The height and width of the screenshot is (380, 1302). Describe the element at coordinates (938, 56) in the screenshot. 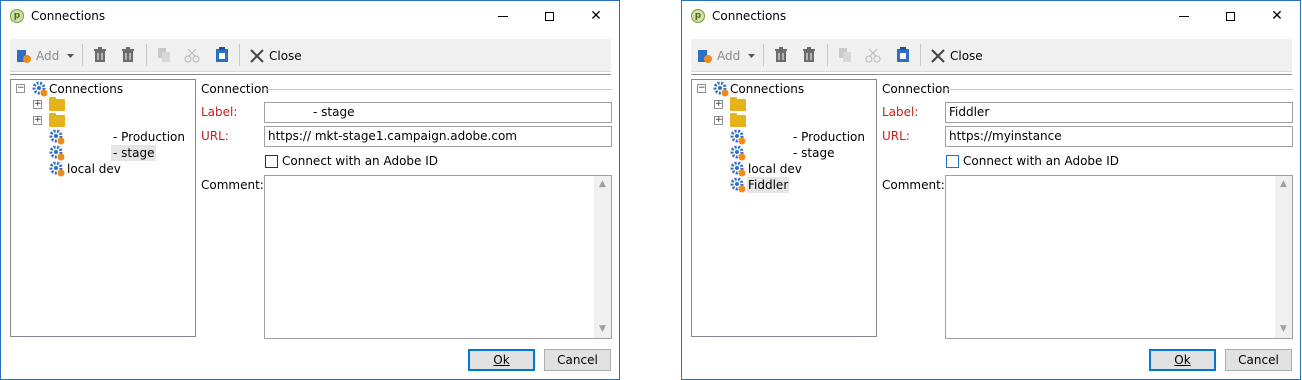

I see `close-x-icon` at that location.